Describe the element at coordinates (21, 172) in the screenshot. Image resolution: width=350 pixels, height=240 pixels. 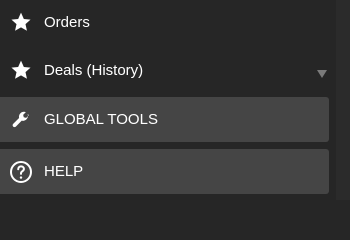
I see `question-circle-icon` at that location.